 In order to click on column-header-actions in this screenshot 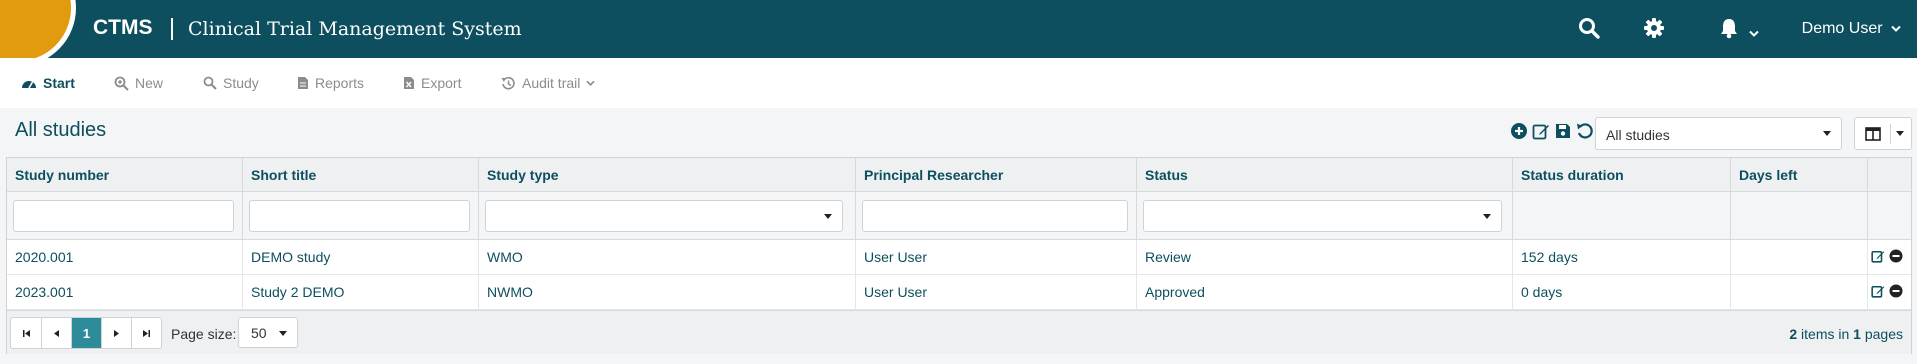, I will do `click(1889, 175)`.